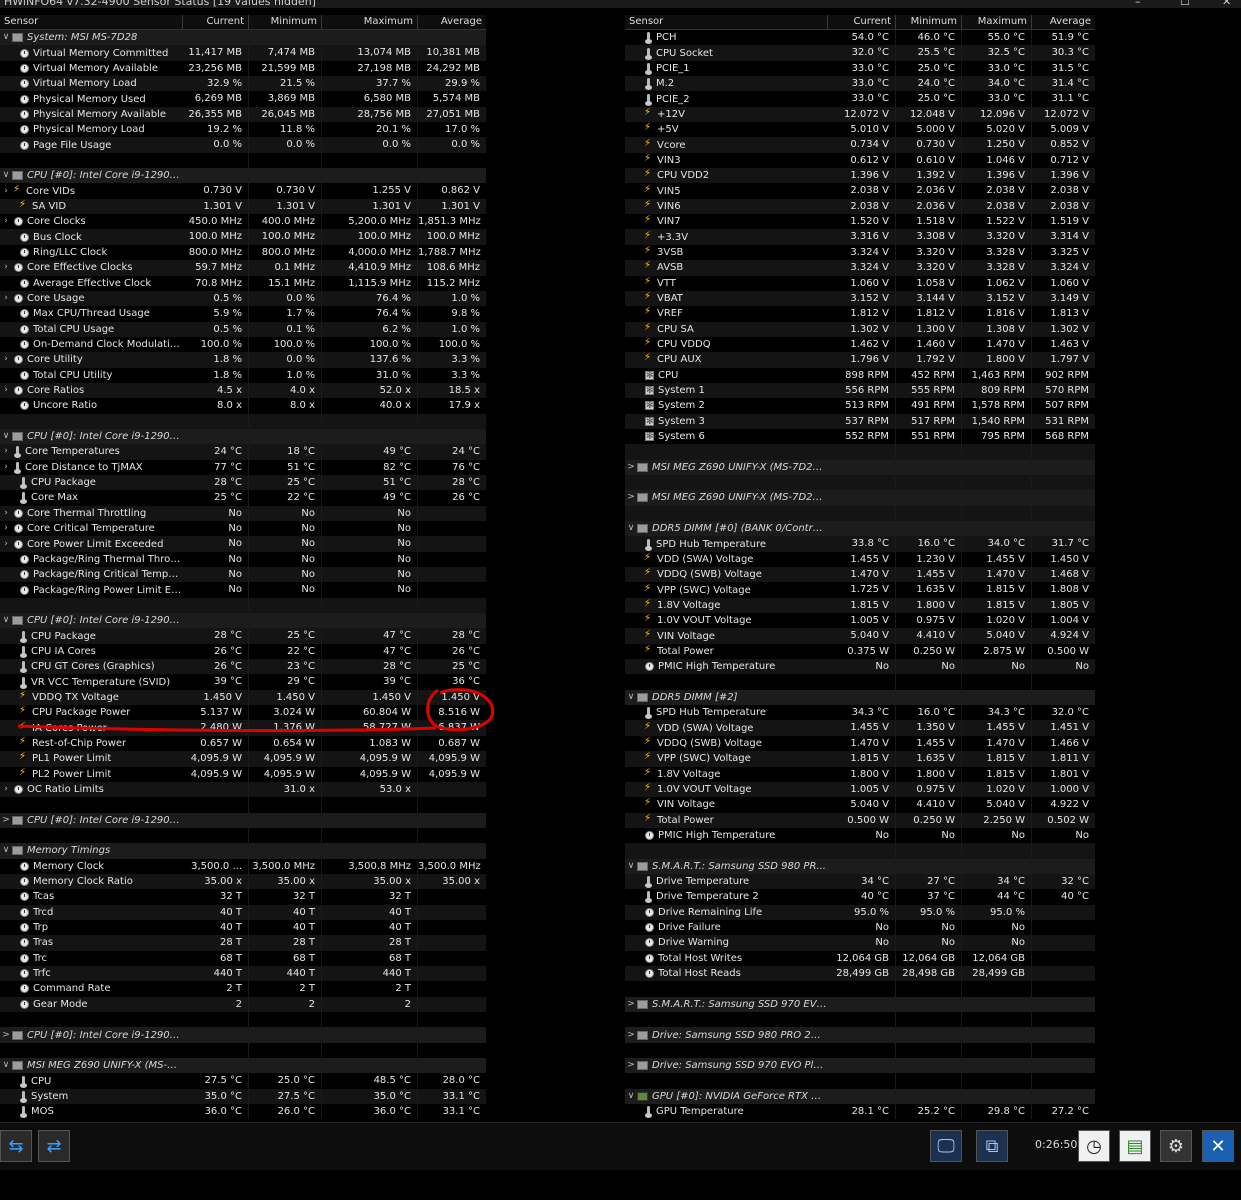 The image size is (1241, 1200). Describe the element at coordinates (243, 529) in the screenshot. I see `sensor-row: › Core Critical Temperature No No No` at that location.